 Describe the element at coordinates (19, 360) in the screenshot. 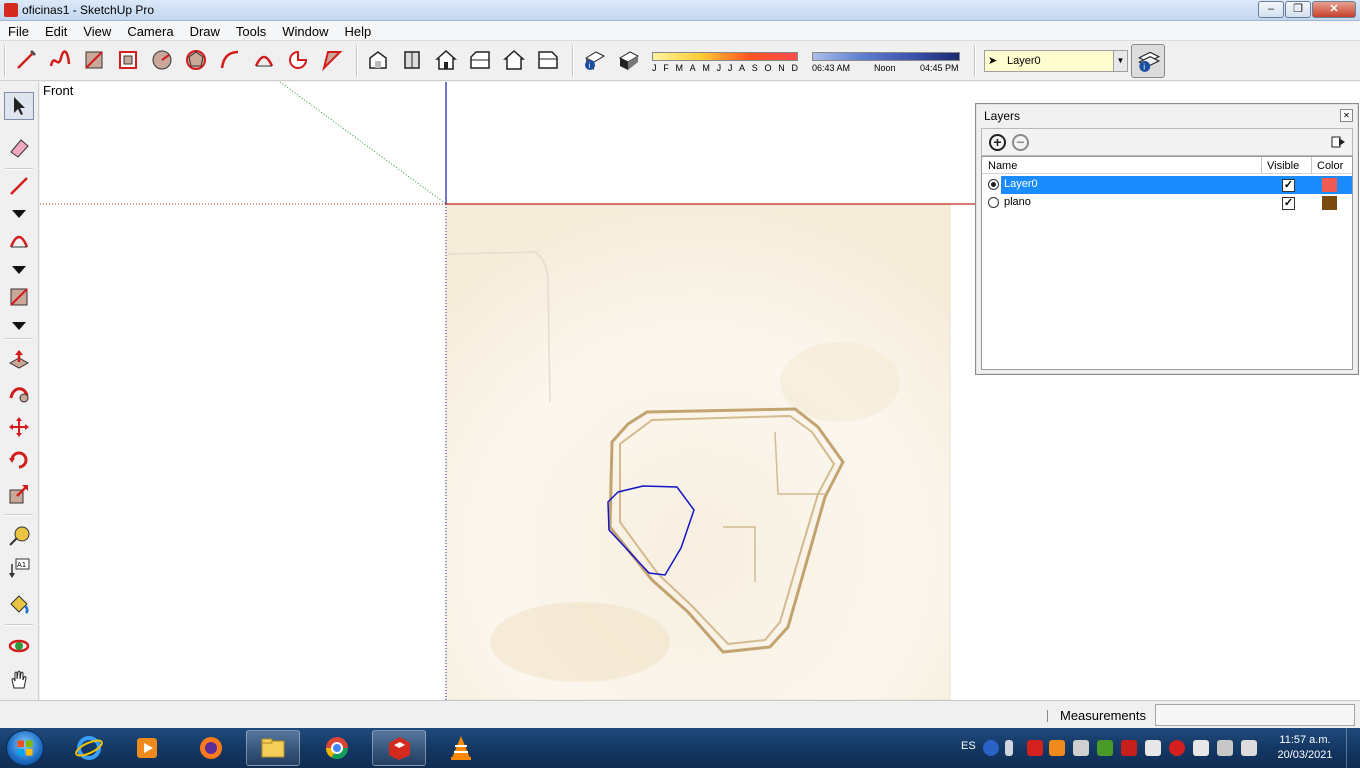

I see `push-pull-tool-icon` at that location.